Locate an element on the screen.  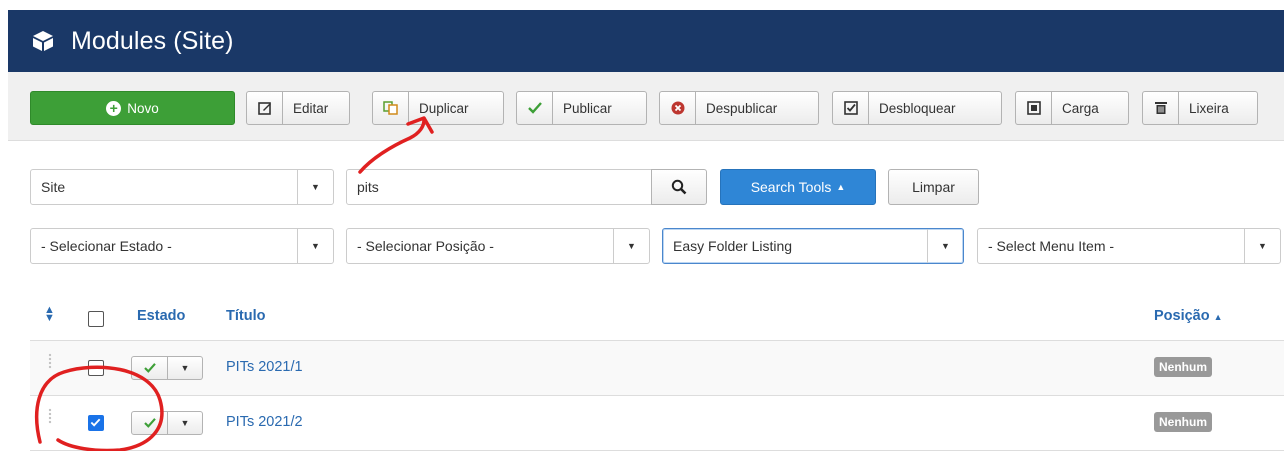
position-filter-select: - Selecionar Posição - ▼ is located at coordinates (498, 246).